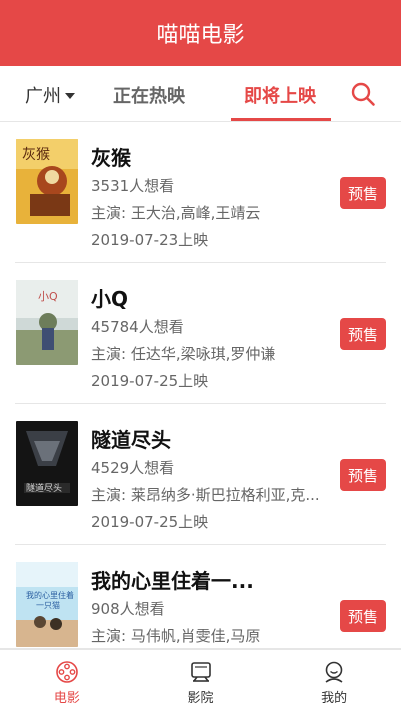 This screenshot has width=401, height=714. Describe the element at coordinates (183, 354) in the screenshot. I see `movie-actors: 主演: 任达华,梁咏琪,罗仲谦` at that location.